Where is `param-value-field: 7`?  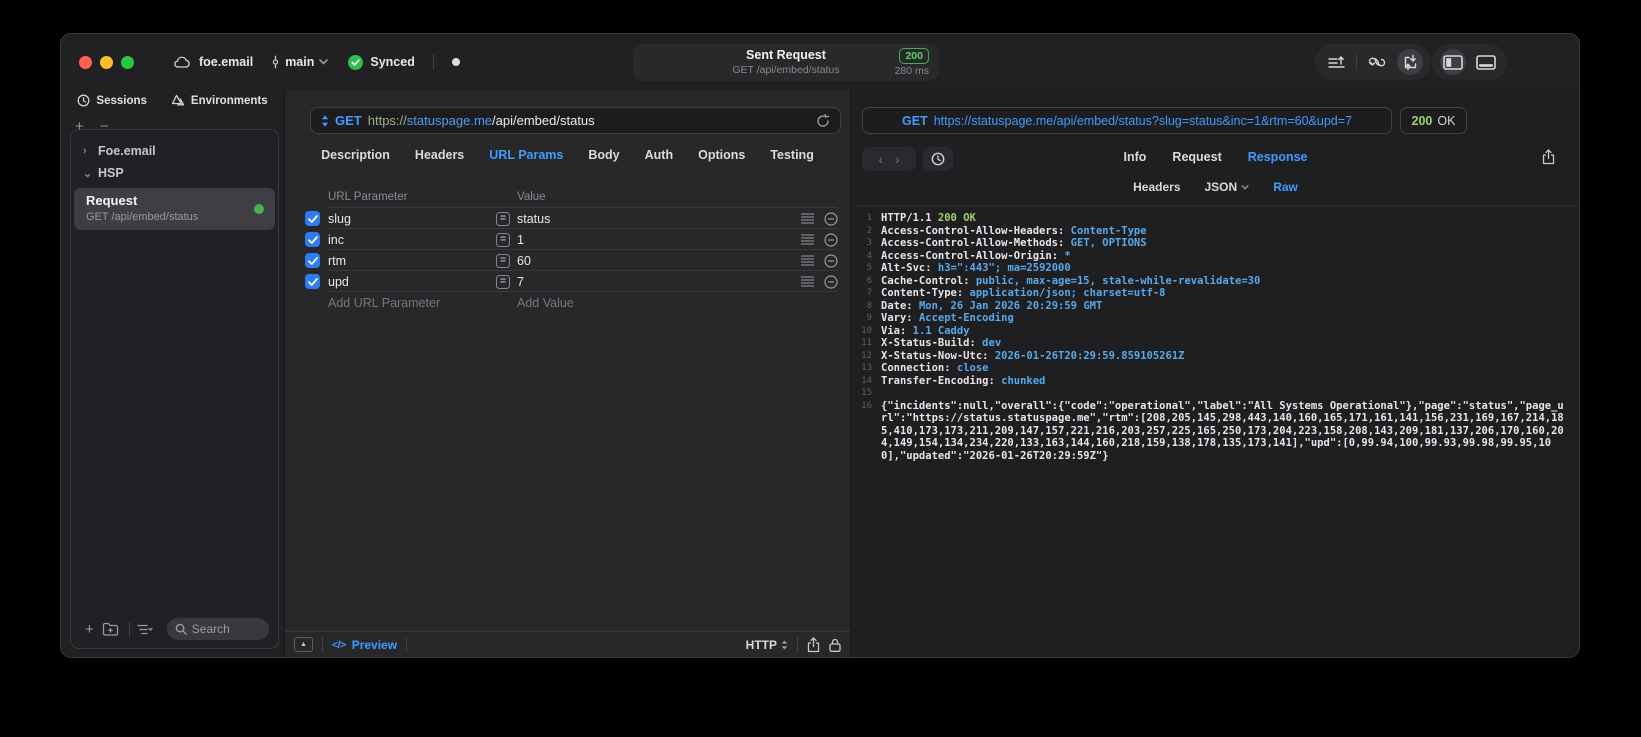
param-value-field: 7 is located at coordinates (659, 282).